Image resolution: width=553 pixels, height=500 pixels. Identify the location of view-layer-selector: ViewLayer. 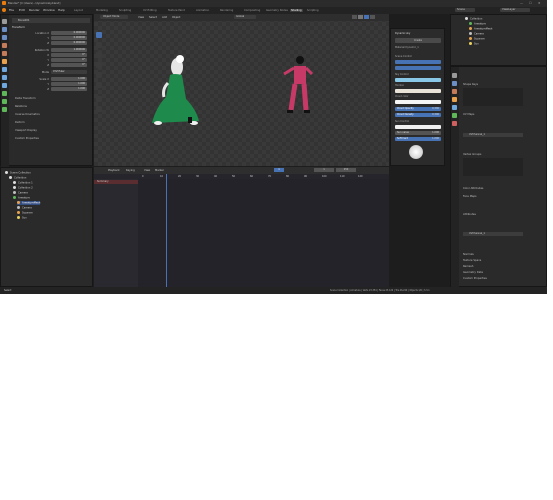
(515, 10).